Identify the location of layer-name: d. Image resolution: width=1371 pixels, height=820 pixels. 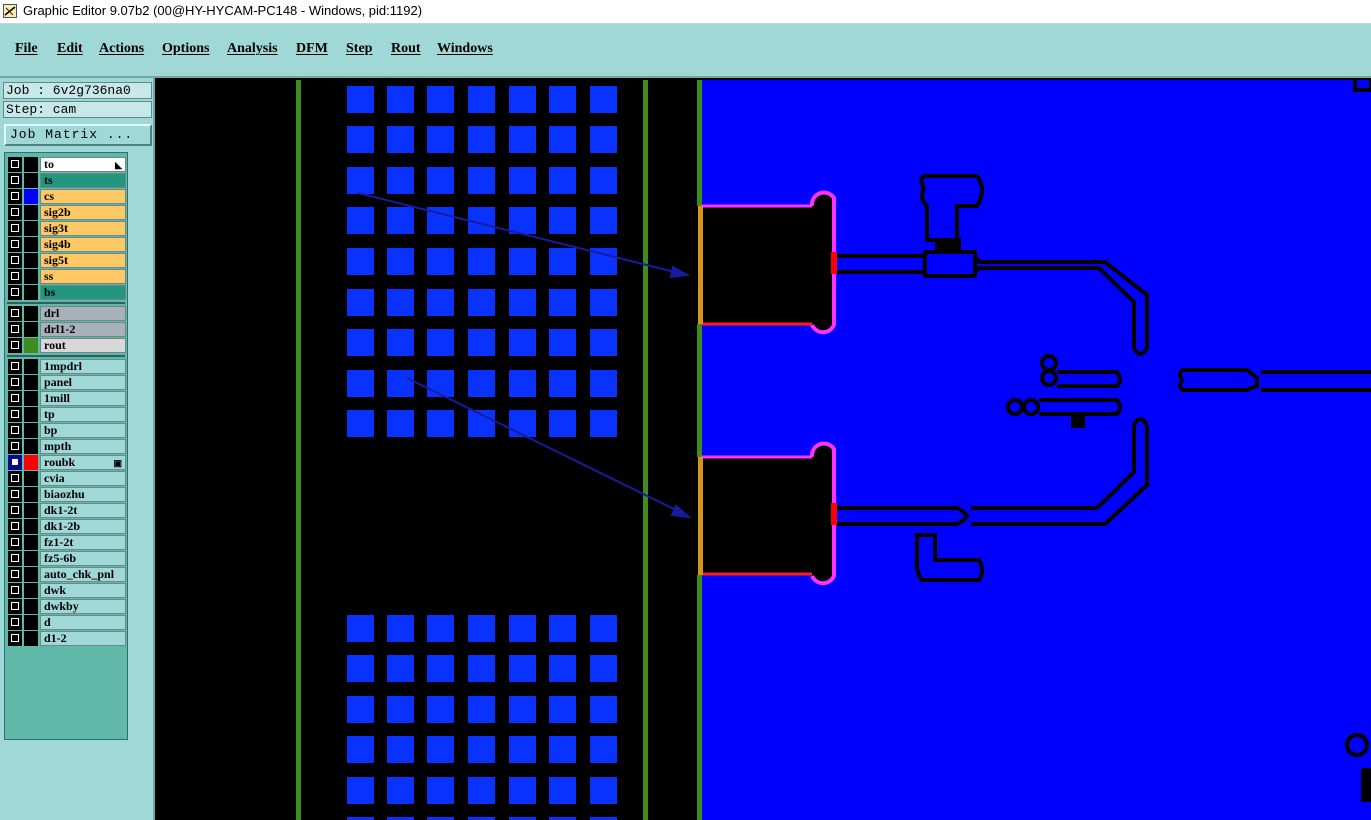
(83, 622).